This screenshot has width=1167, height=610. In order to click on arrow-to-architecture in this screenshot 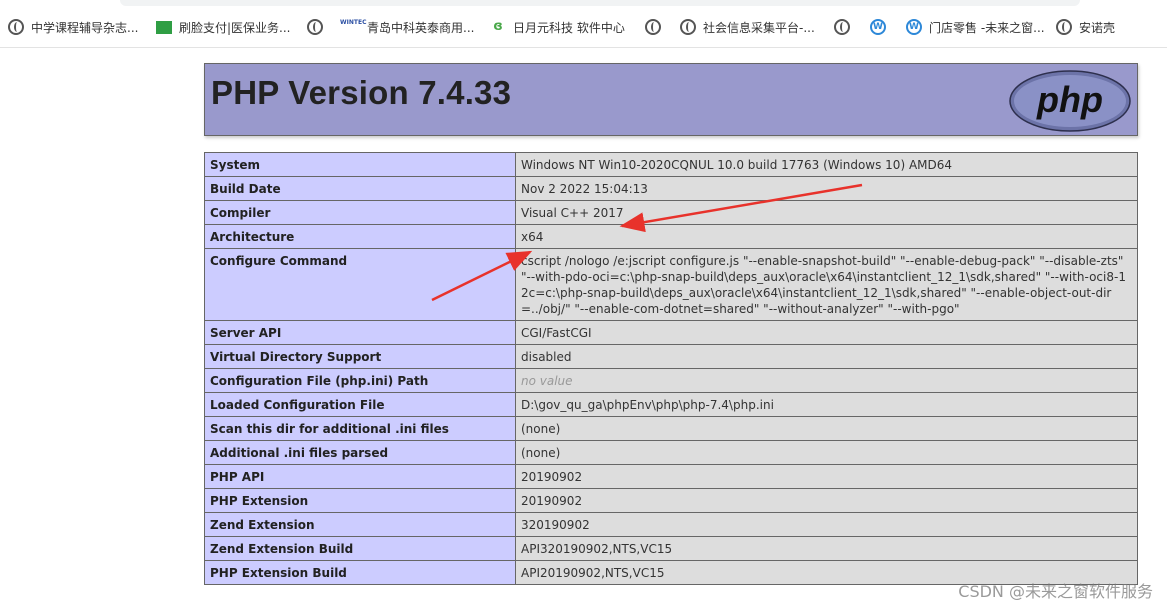, I will do `click(482, 276)`.